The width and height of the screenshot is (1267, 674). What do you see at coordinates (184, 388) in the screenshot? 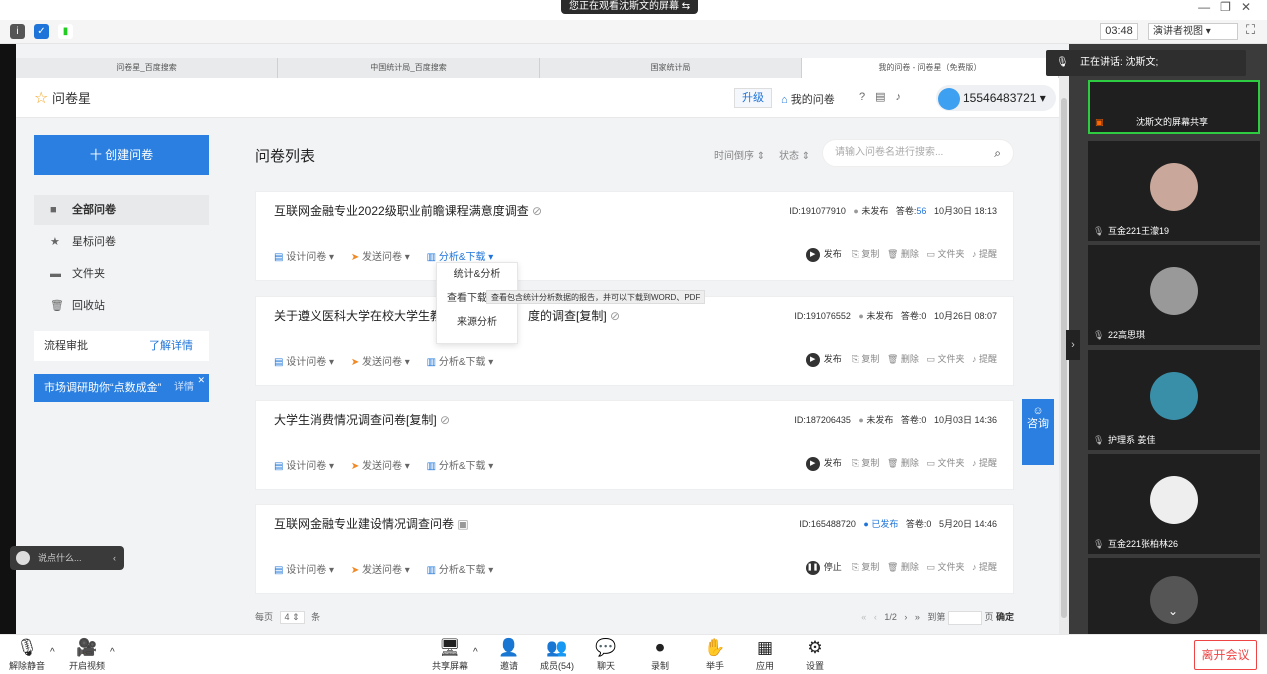
I see `promo-more-link: 详情` at bounding box center [184, 388].